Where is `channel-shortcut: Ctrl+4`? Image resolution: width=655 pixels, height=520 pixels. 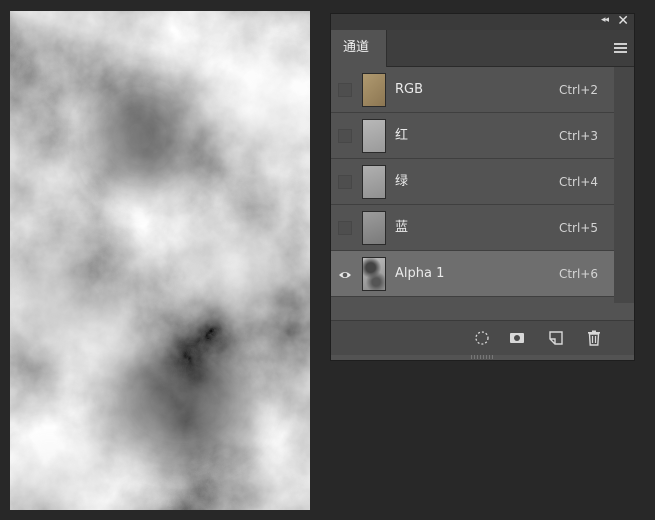 channel-shortcut: Ctrl+4 is located at coordinates (578, 182).